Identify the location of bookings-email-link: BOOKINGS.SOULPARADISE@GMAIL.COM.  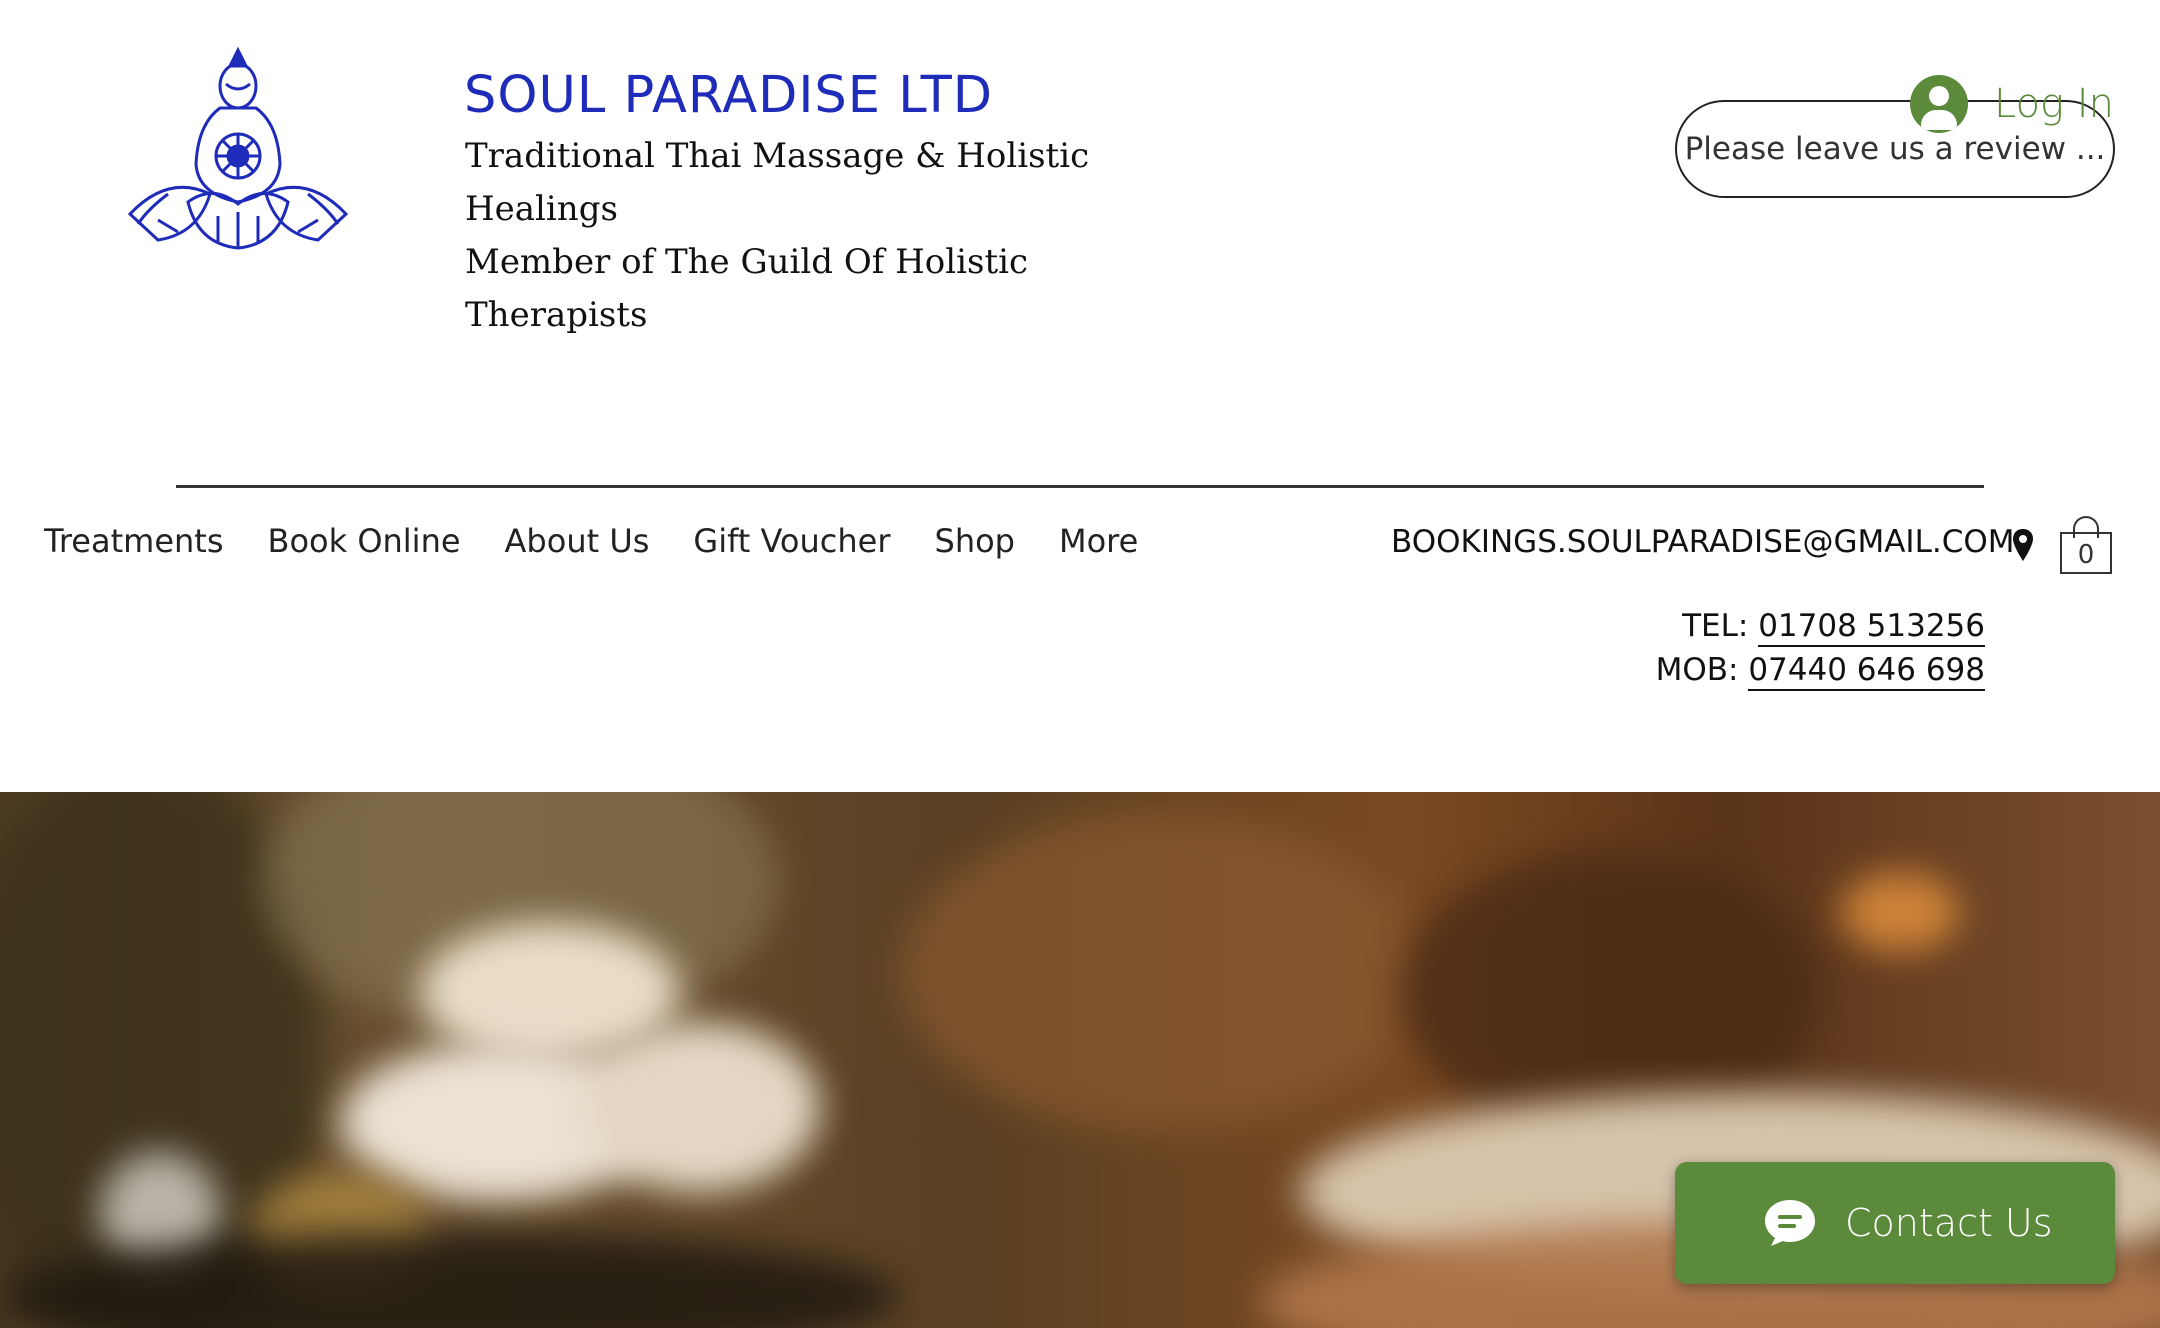
(1703, 542).